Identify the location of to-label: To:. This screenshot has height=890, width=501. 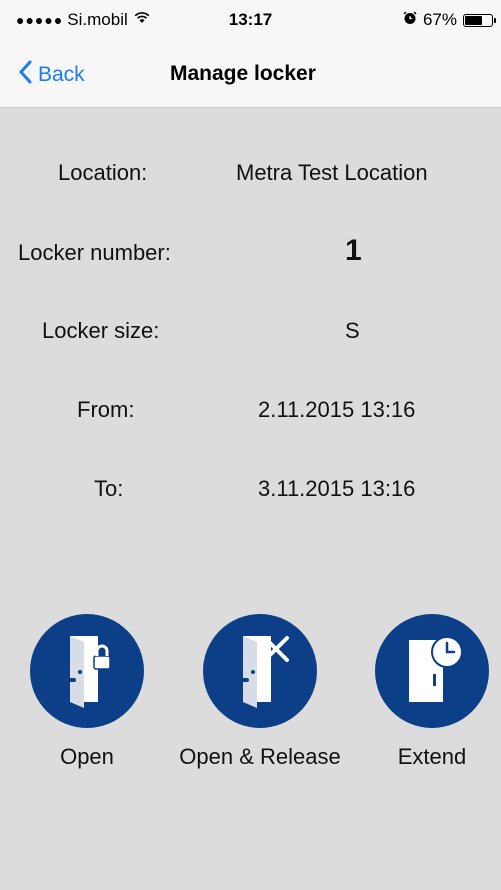
(109, 488).